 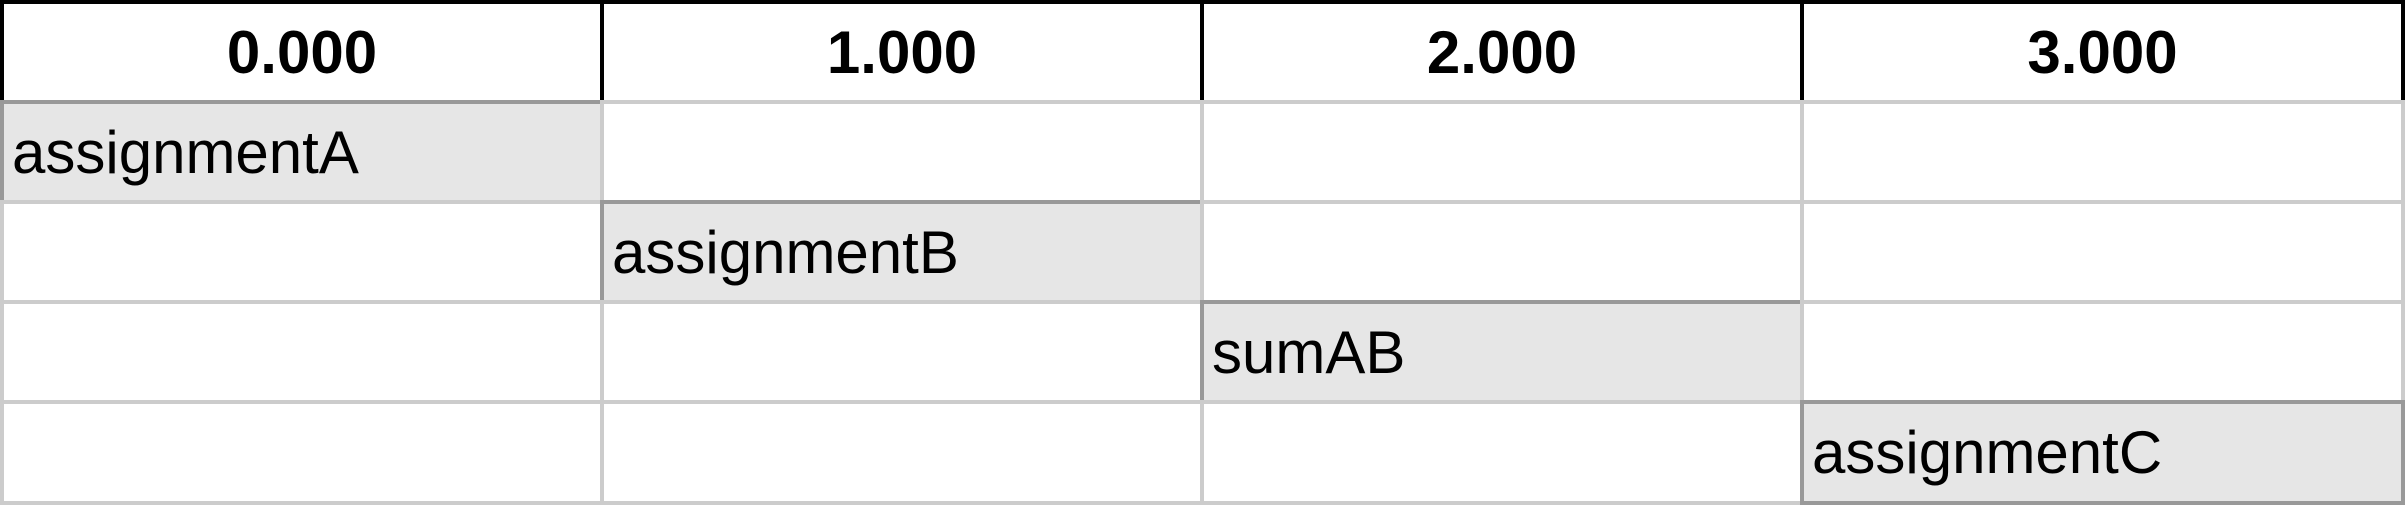 I want to click on task-assignmentA: assignmentA, so click(x=302, y=152).